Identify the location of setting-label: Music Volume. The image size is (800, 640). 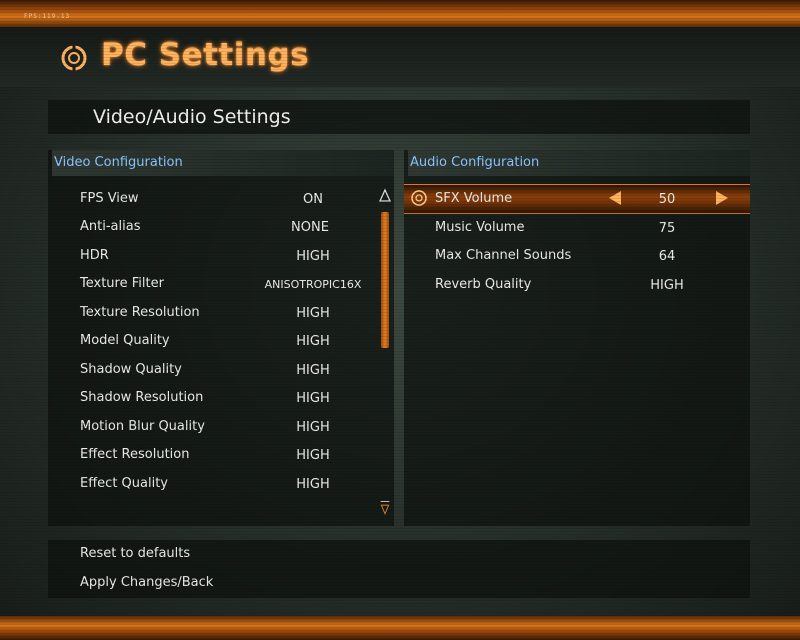
(480, 227).